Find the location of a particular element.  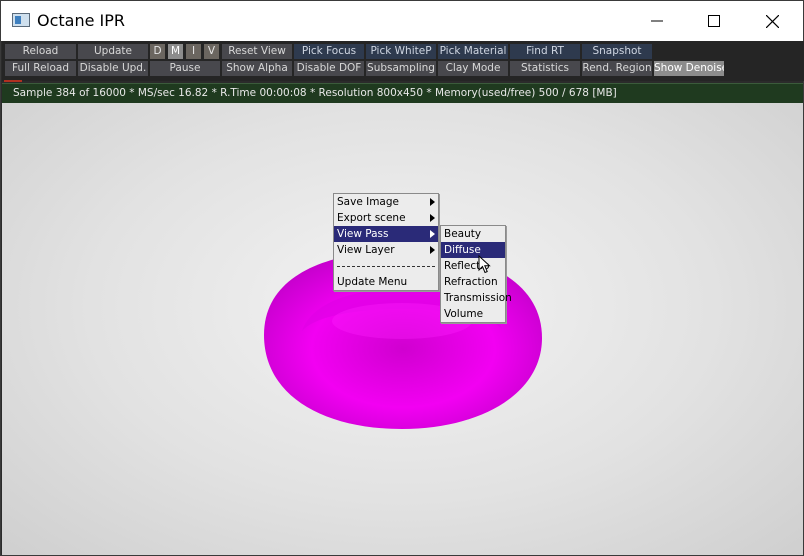

full-reload-button: Full Reload is located at coordinates (40, 68).